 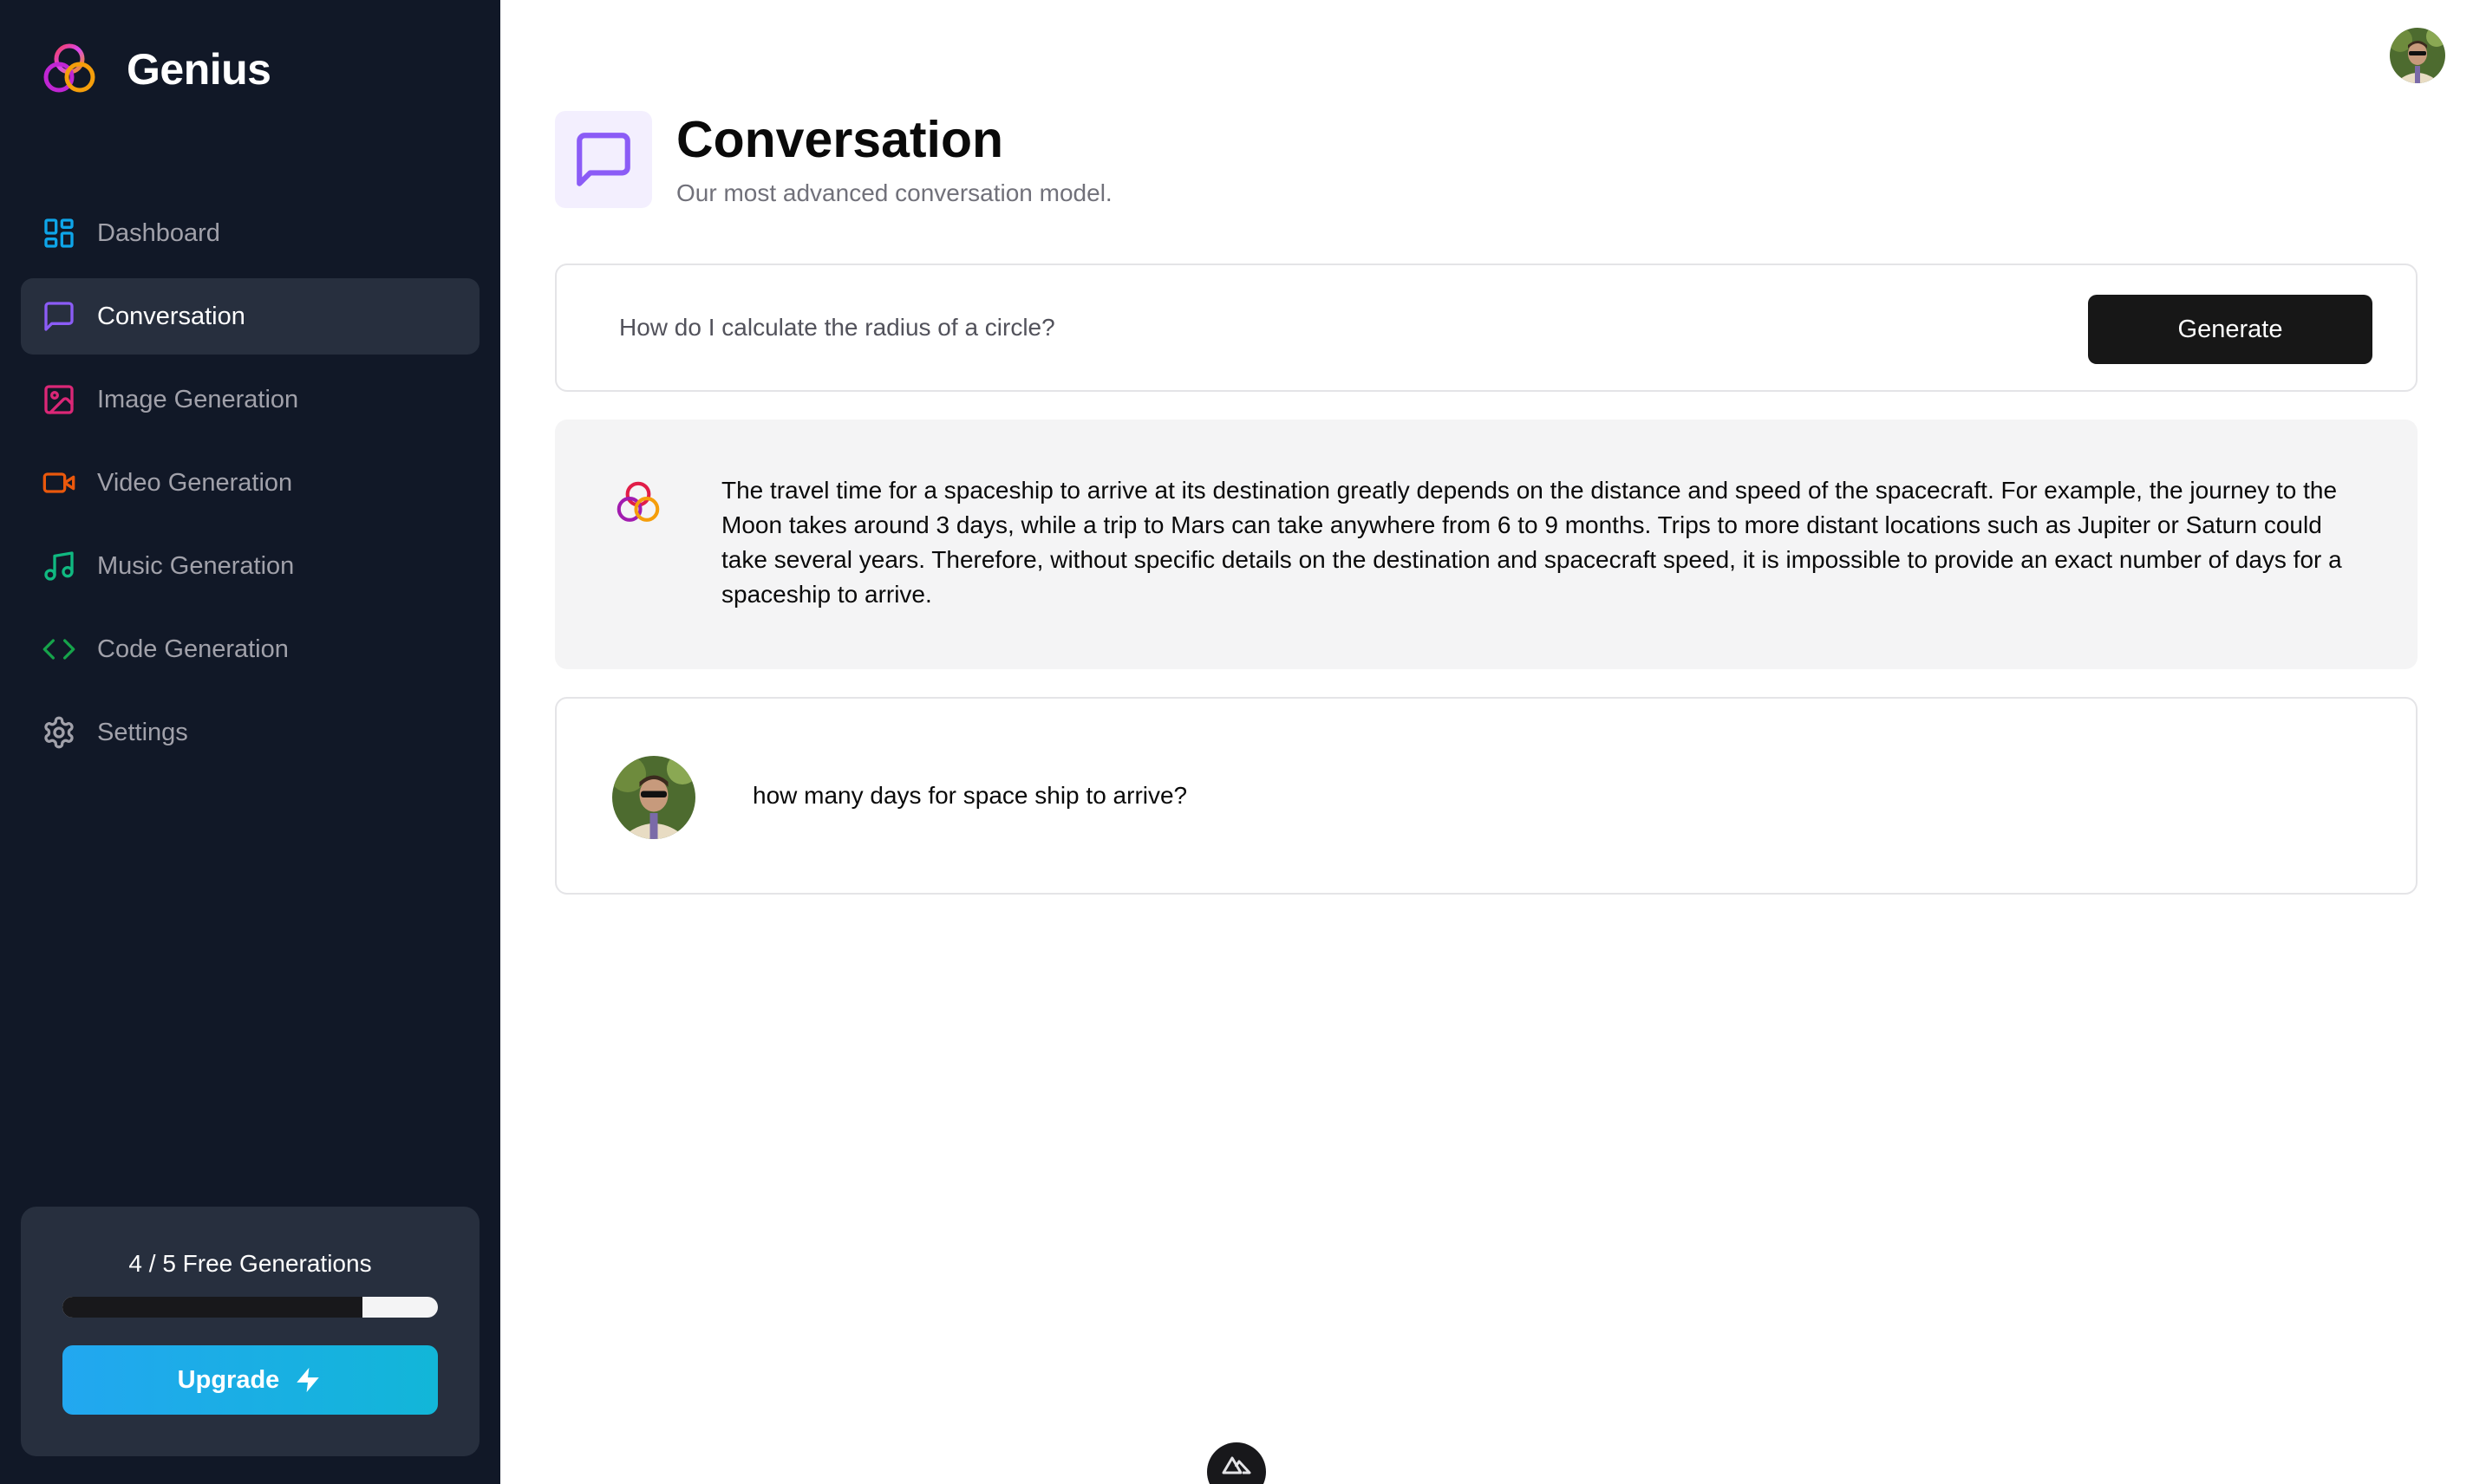 What do you see at coordinates (212, 1307) in the screenshot?
I see `progress-fill` at bounding box center [212, 1307].